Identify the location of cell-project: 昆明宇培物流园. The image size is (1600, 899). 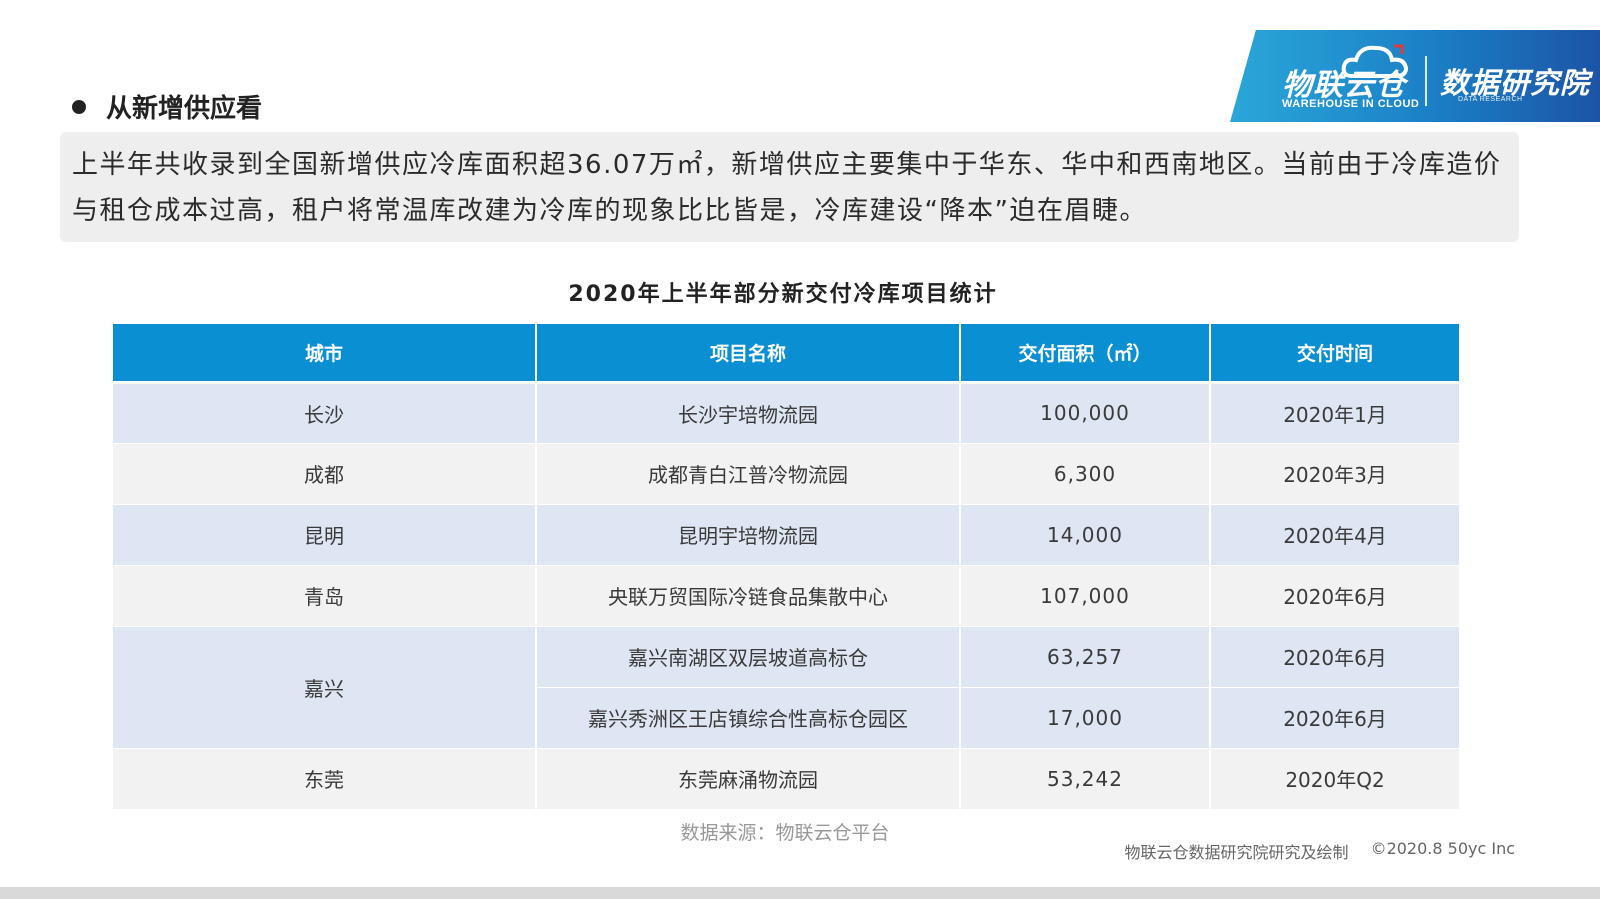
(748, 535).